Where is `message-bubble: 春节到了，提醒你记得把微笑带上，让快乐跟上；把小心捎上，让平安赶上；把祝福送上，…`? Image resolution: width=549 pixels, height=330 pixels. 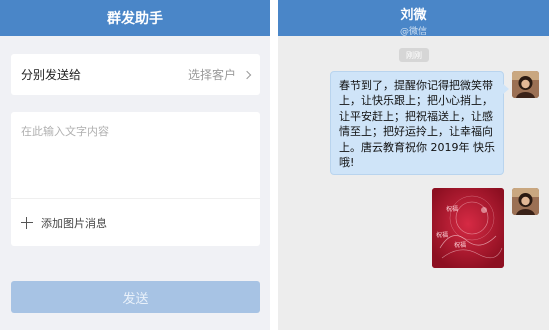
message-bubble: 春节到了，提醒你记得把微笑带上，让快乐跟上；把小心捎上，让平安赶上；把祝福送上，… is located at coordinates (419, 123).